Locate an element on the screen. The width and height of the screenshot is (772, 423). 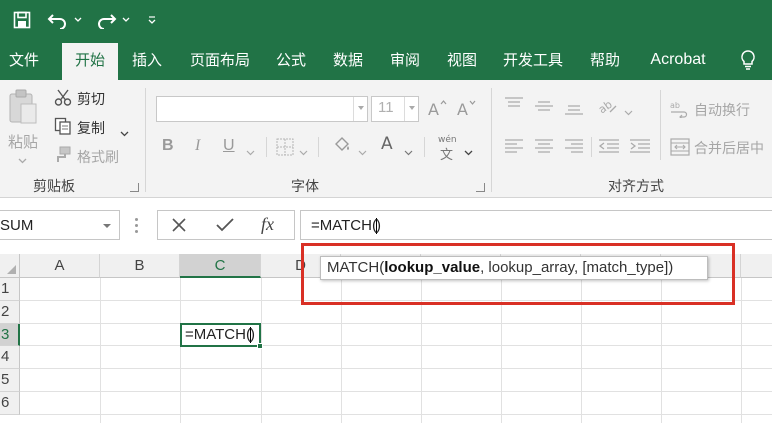
merge-center-icon is located at coordinates (680, 148).